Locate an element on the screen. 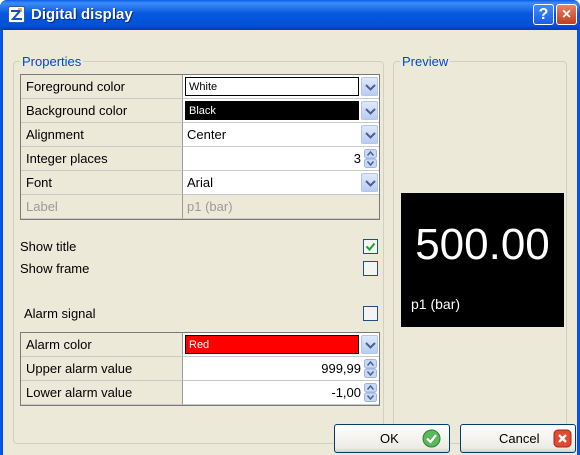  row-label: Foreground color is located at coordinates (102, 87).